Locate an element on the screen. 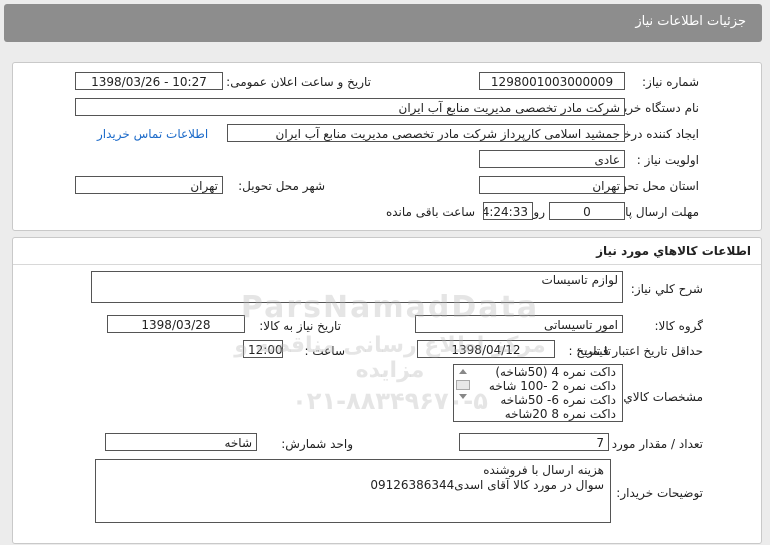 The height and width of the screenshot is (545, 770). specs-item: داکت نمره 2 -100 شاخه is located at coordinates (538, 386).